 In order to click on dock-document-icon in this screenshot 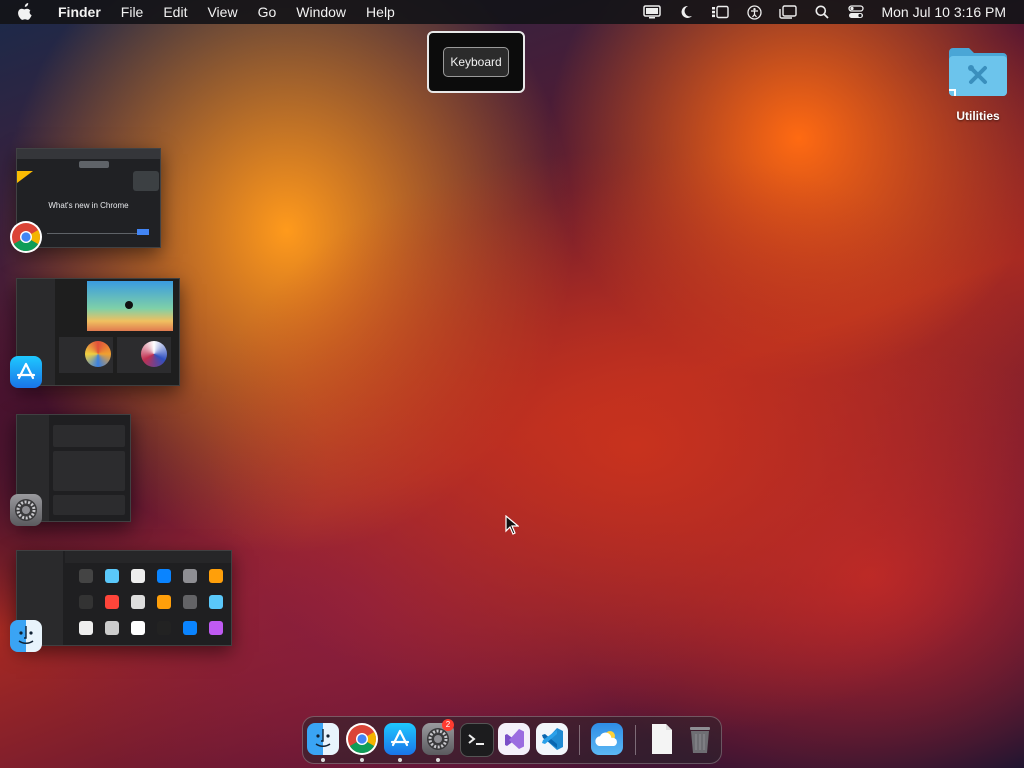, I will do `click(662, 739)`.